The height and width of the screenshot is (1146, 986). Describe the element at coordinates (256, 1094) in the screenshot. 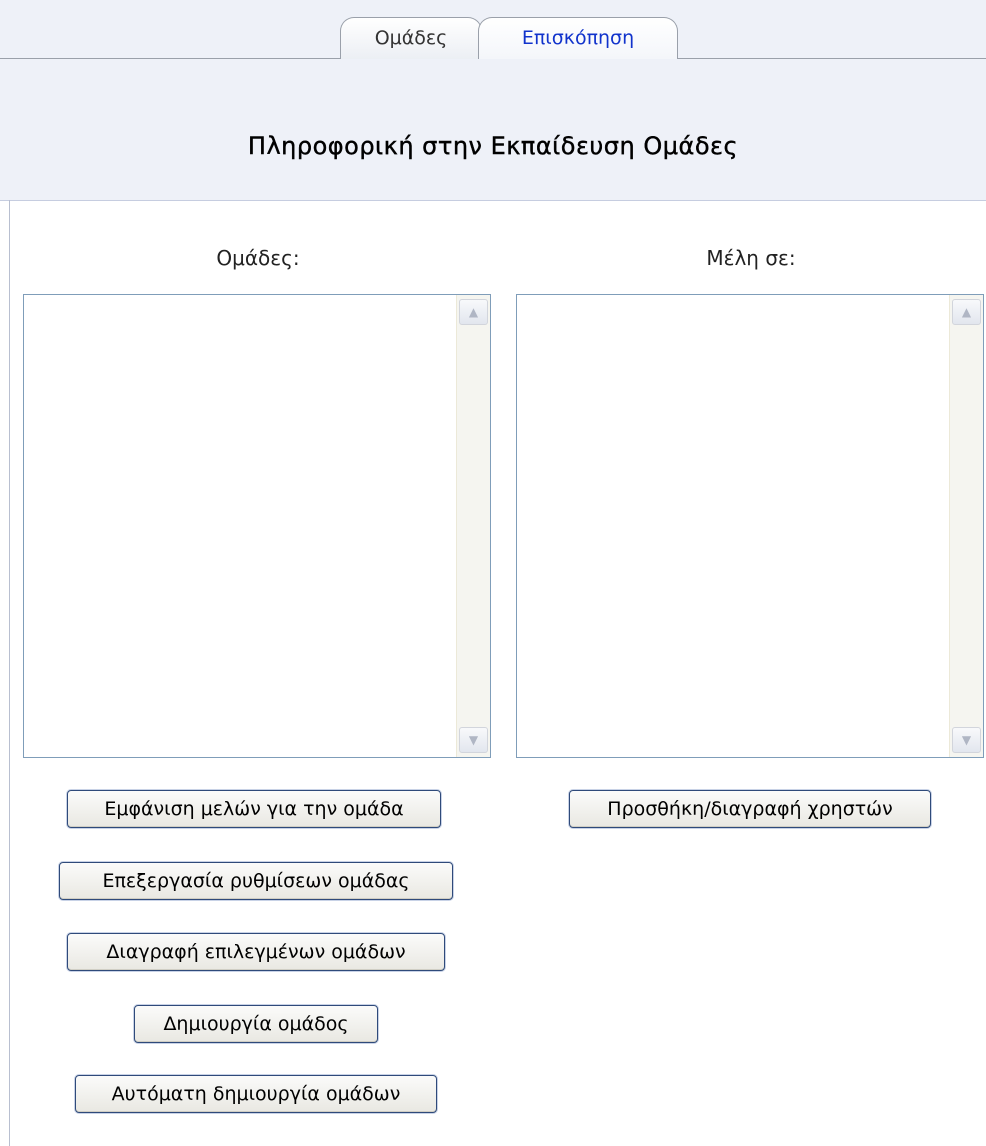

I see `auto-create-groups-button: Αυτόματη δημιουργία ομάδων` at that location.